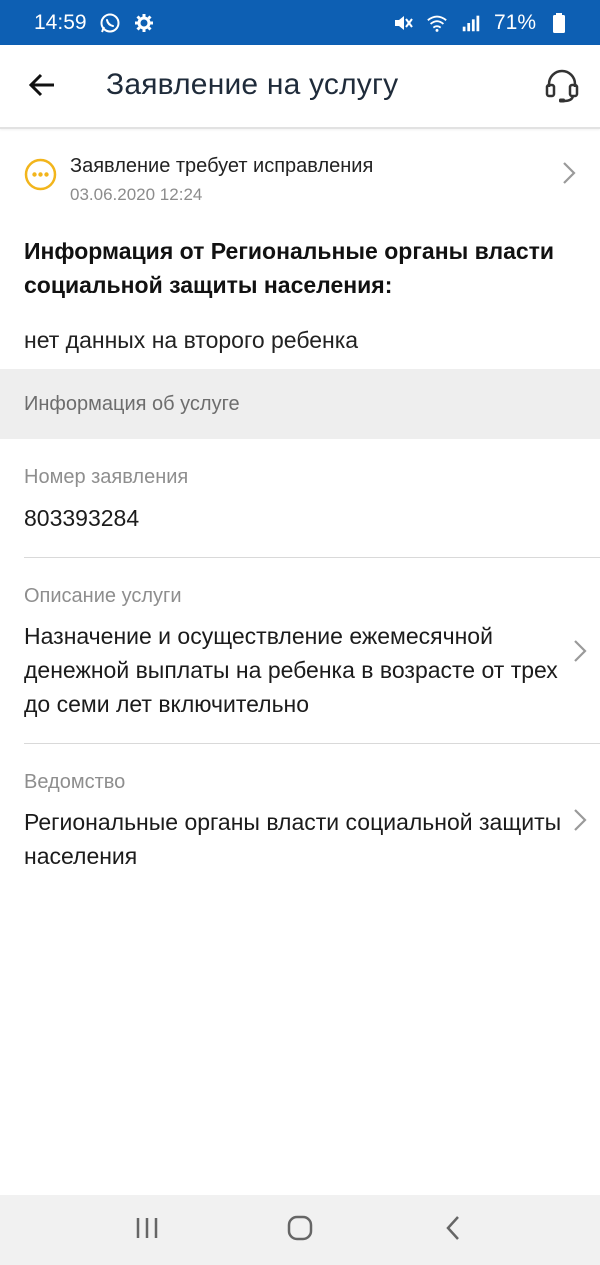 Image resolution: width=600 pixels, height=1265 pixels. I want to click on app-bar: Заявление на услугу, so click(300, 87).